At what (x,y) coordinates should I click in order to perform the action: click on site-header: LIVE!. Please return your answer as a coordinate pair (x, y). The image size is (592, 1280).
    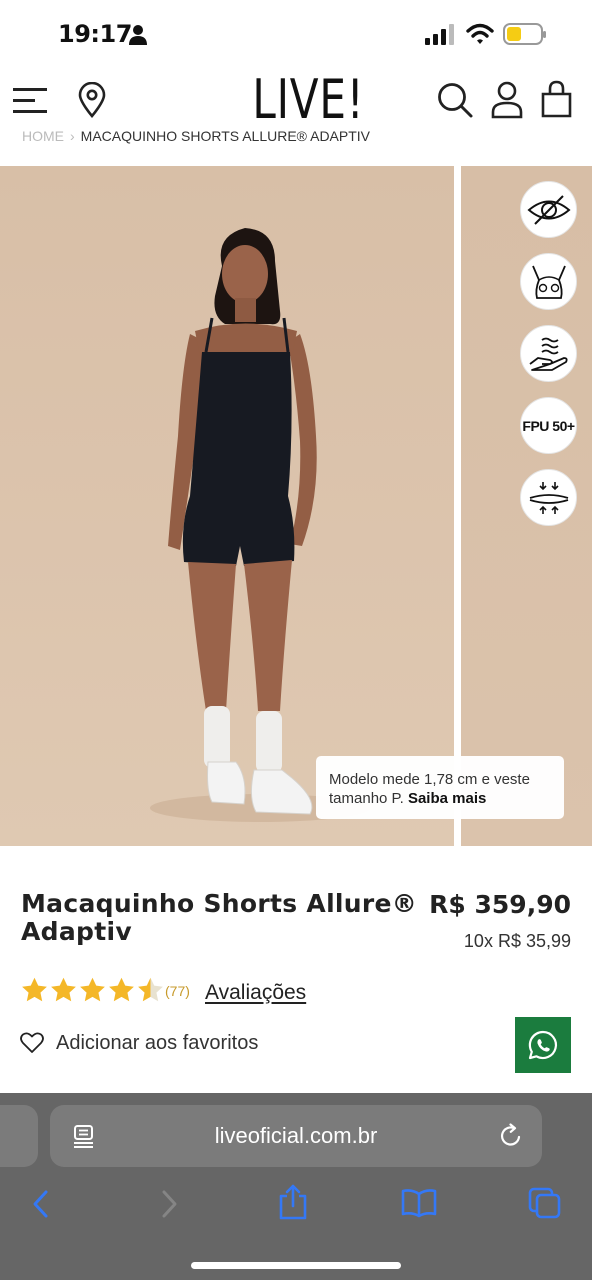
    Looking at the image, I should click on (296, 100).